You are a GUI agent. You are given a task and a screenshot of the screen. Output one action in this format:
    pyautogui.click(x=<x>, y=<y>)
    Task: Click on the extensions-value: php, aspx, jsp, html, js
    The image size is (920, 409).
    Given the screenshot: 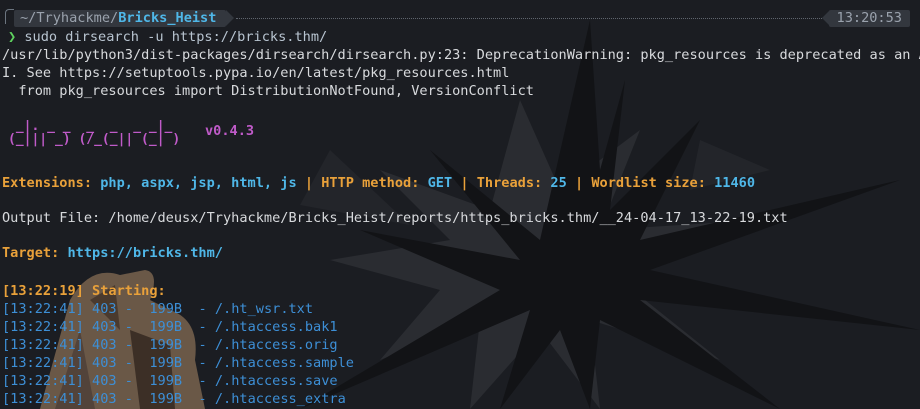 What is the action you would take?
    pyautogui.click(x=198, y=183)
    